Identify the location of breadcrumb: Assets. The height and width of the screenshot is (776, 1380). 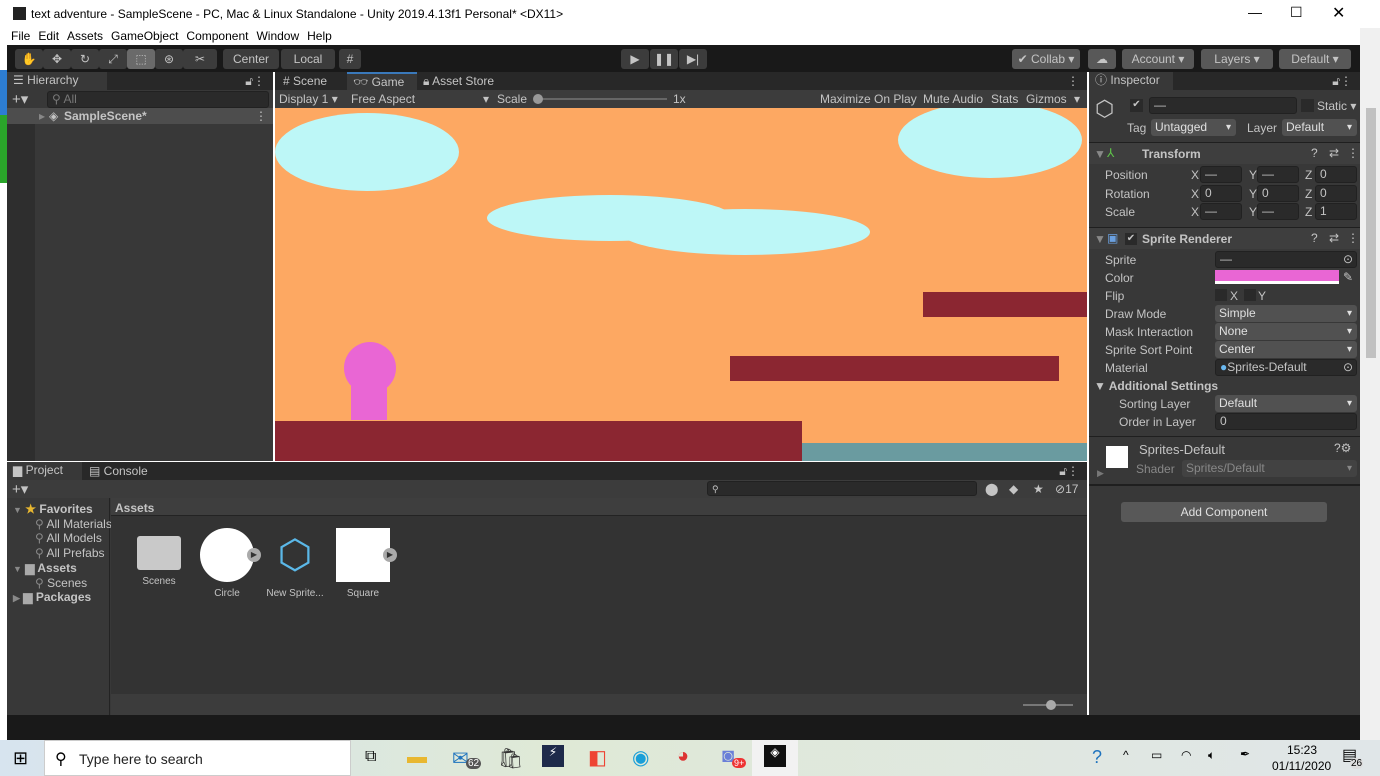
(134, 508).